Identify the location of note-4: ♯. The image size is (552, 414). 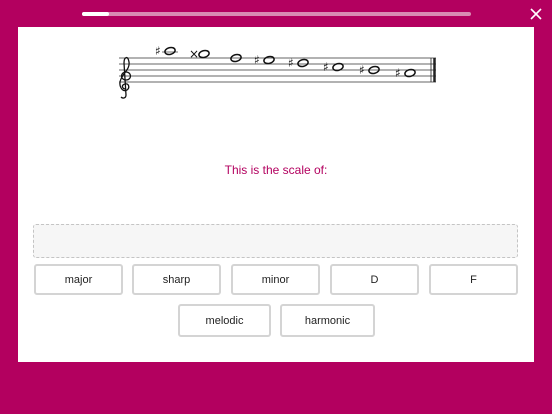
(264, 60).